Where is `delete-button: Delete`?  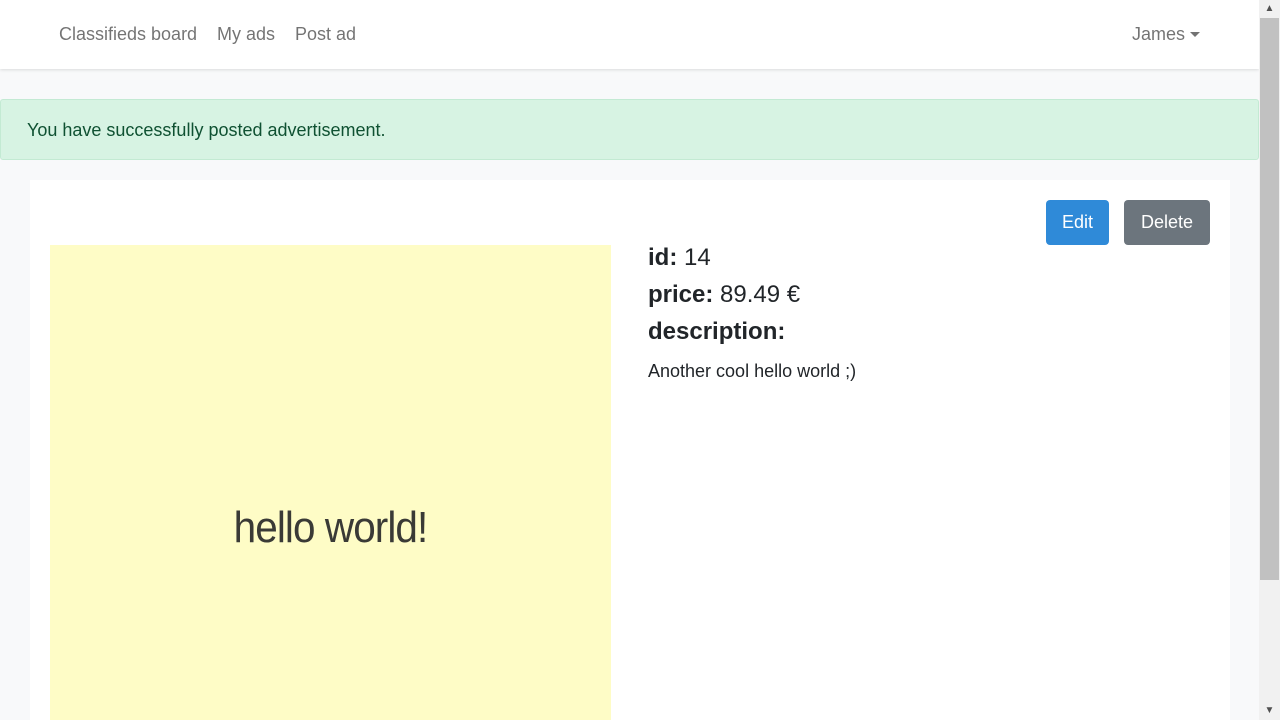 delete-button: Delete is located at coordinates (1167, 222).